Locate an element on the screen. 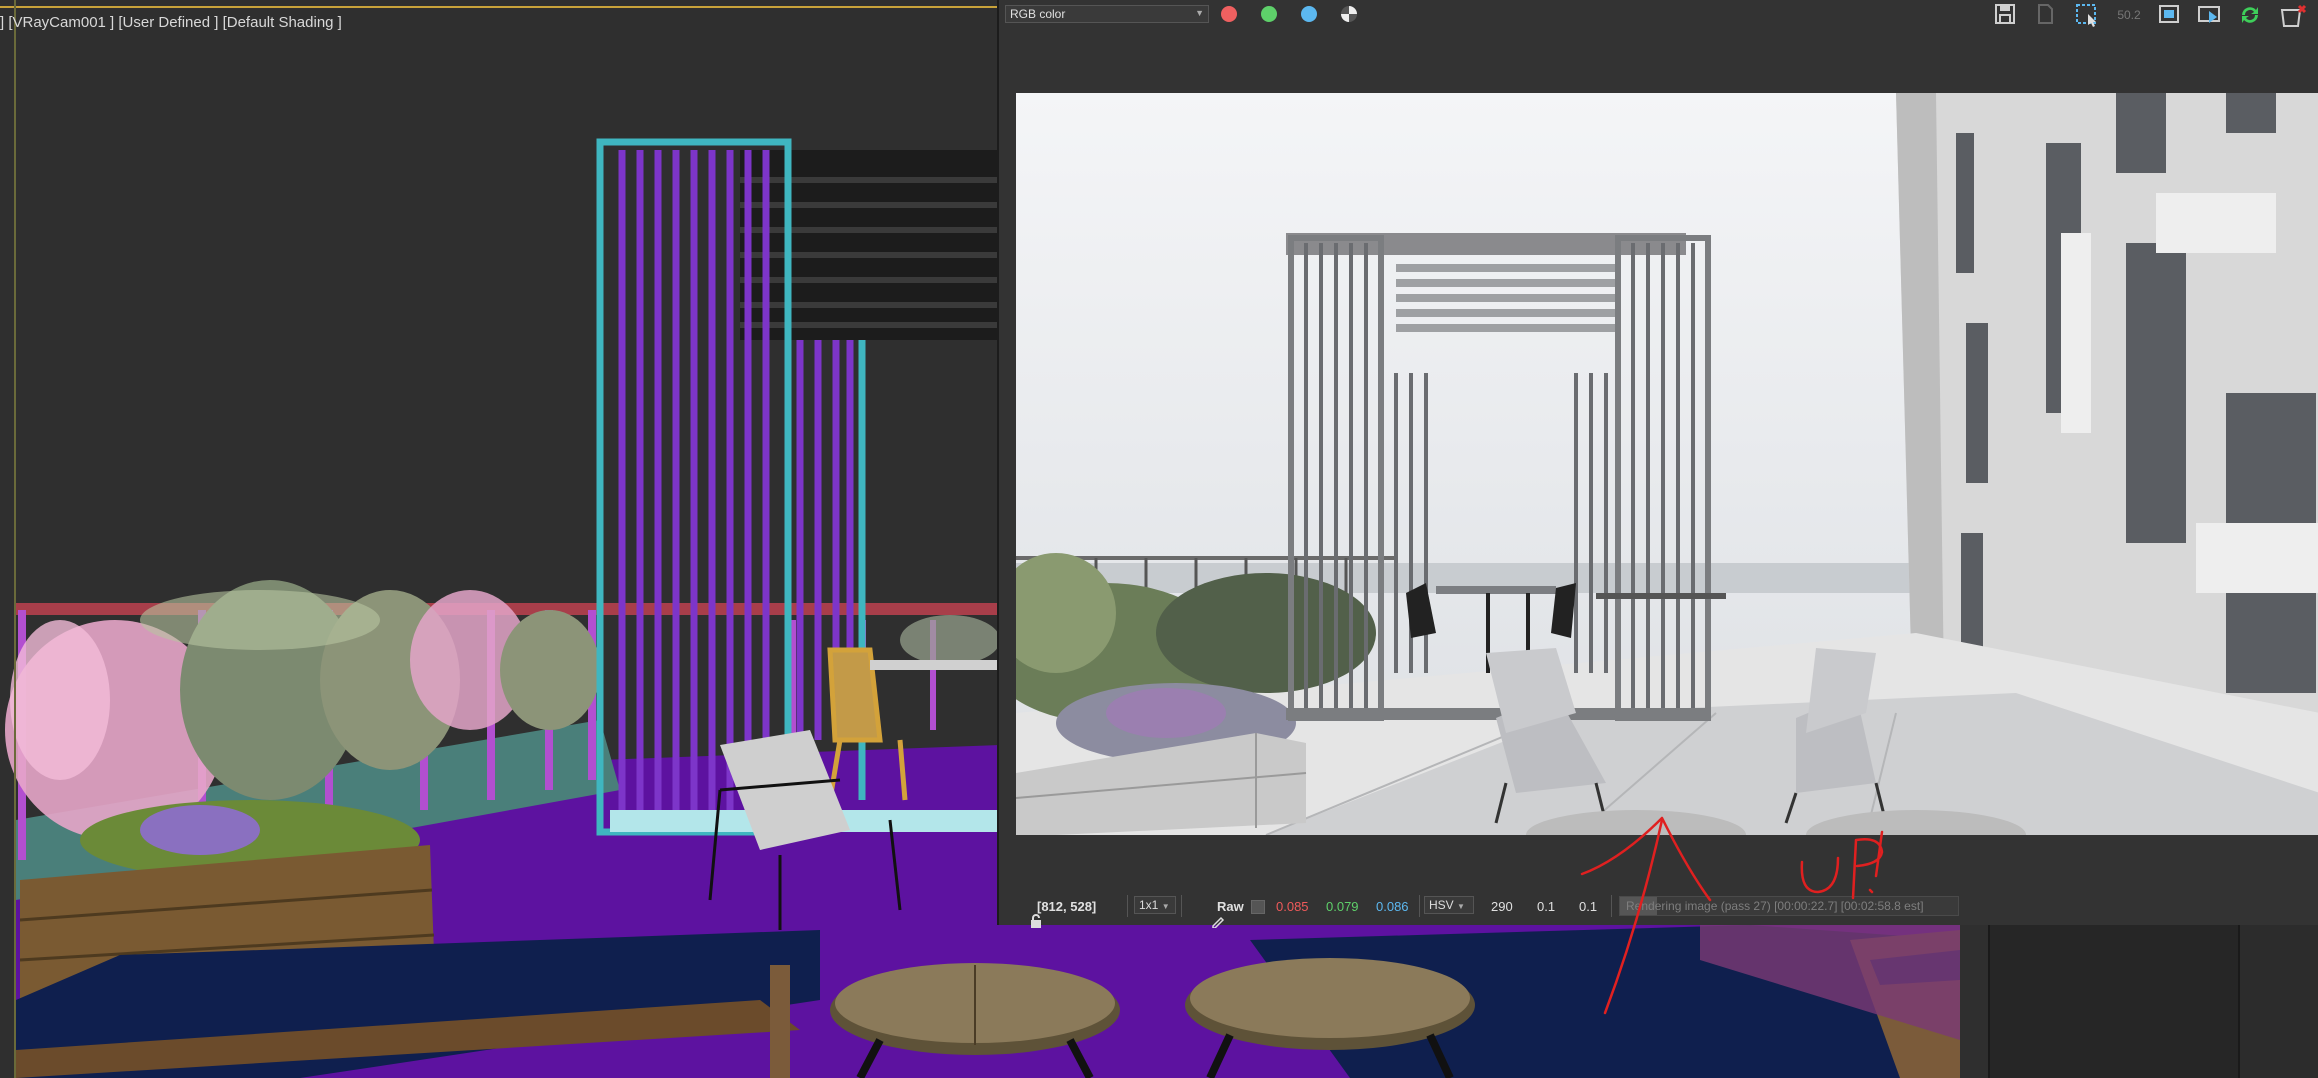  track-mouse-icon is located at coordinates (2169, 15).